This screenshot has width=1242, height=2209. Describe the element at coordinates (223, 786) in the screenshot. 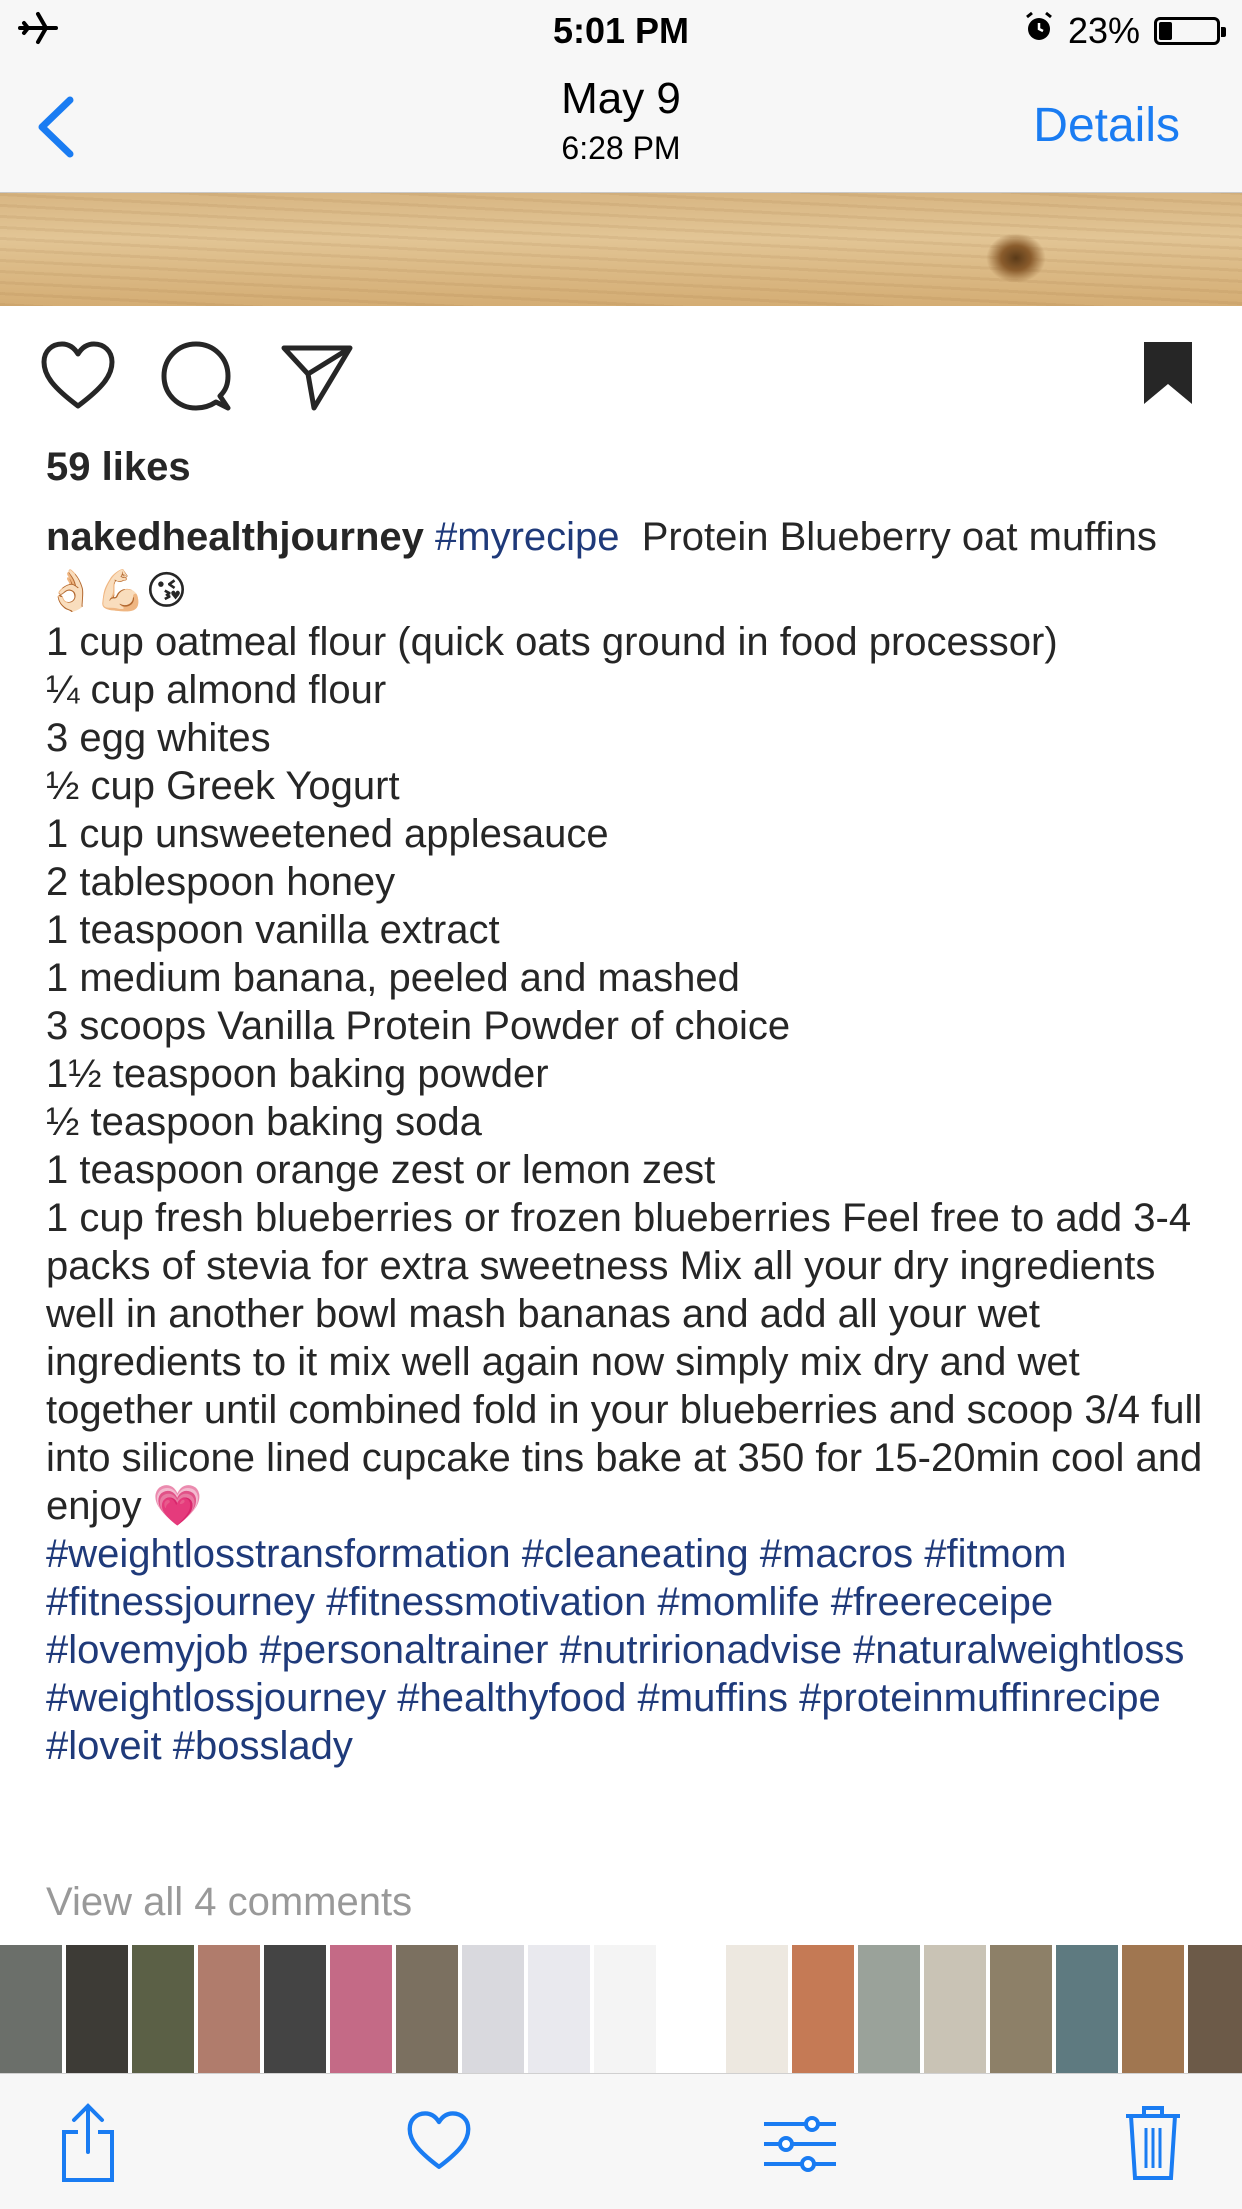

I see `ingredient-line: ½ cup Greek Yogurt` at that location.